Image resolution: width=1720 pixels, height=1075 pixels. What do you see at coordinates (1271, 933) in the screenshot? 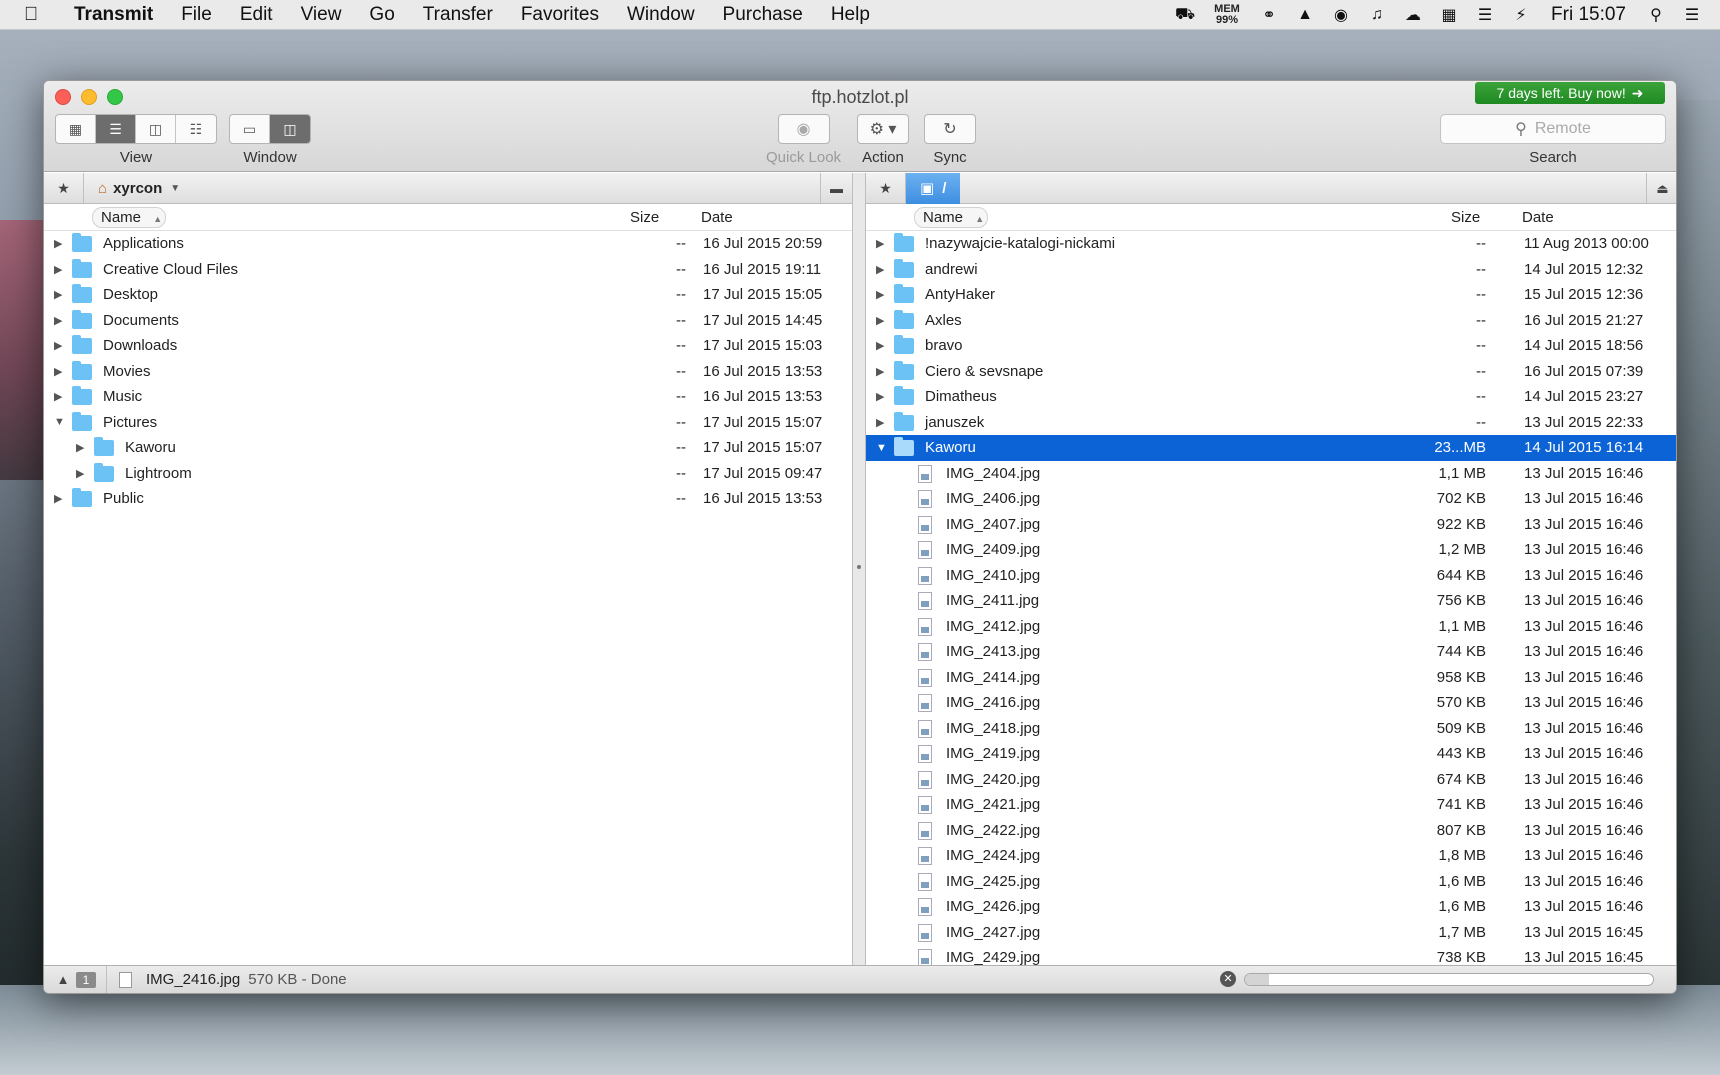
I see `table-row: IMG_2427.jpg 1,7 MB 13 Jul 2015 16:45` at bounding box center [1271, 933].